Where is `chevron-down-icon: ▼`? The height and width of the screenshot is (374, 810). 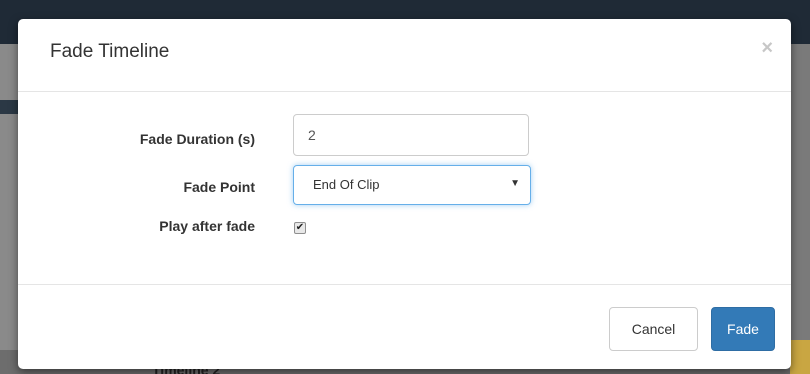 chevron-down-icon: ▼ is located at coordinates (515, 183).